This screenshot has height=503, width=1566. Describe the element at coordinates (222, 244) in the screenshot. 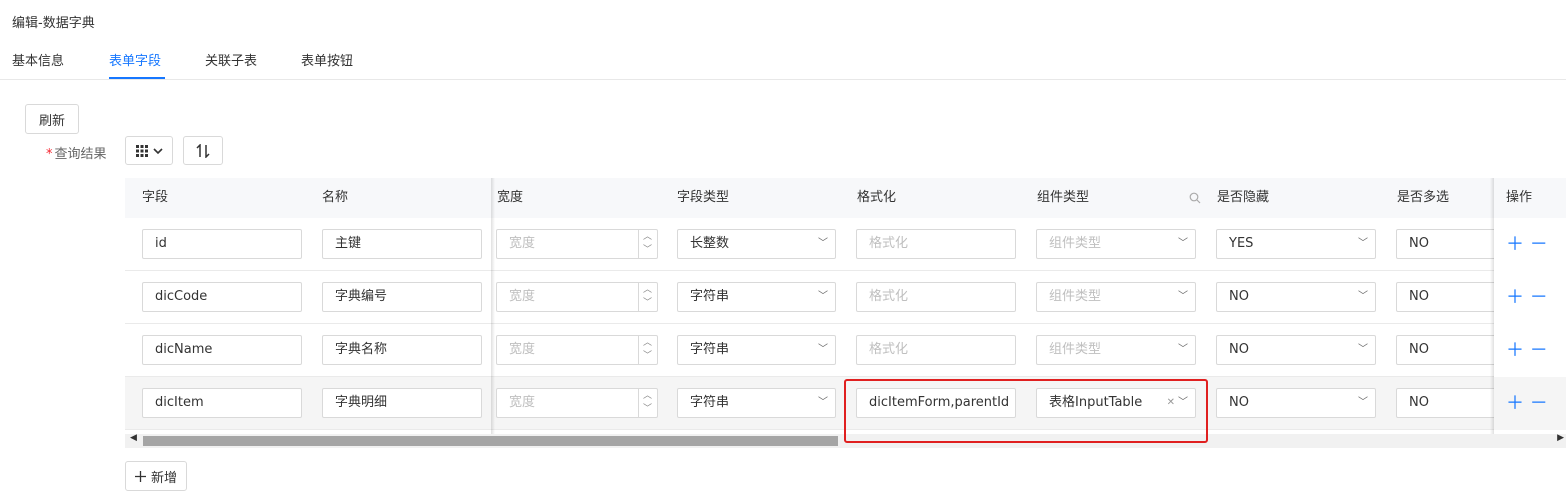

I see `field-input: id` at that location.